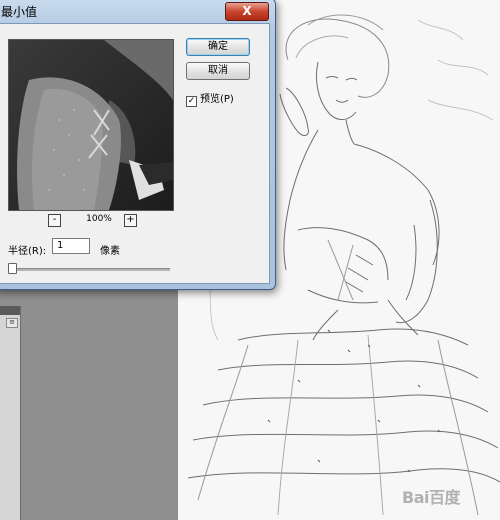  What do you see at coordinates (71, 246) in the screenshot?
I see `radius-input` at bounding box center [71, 246].